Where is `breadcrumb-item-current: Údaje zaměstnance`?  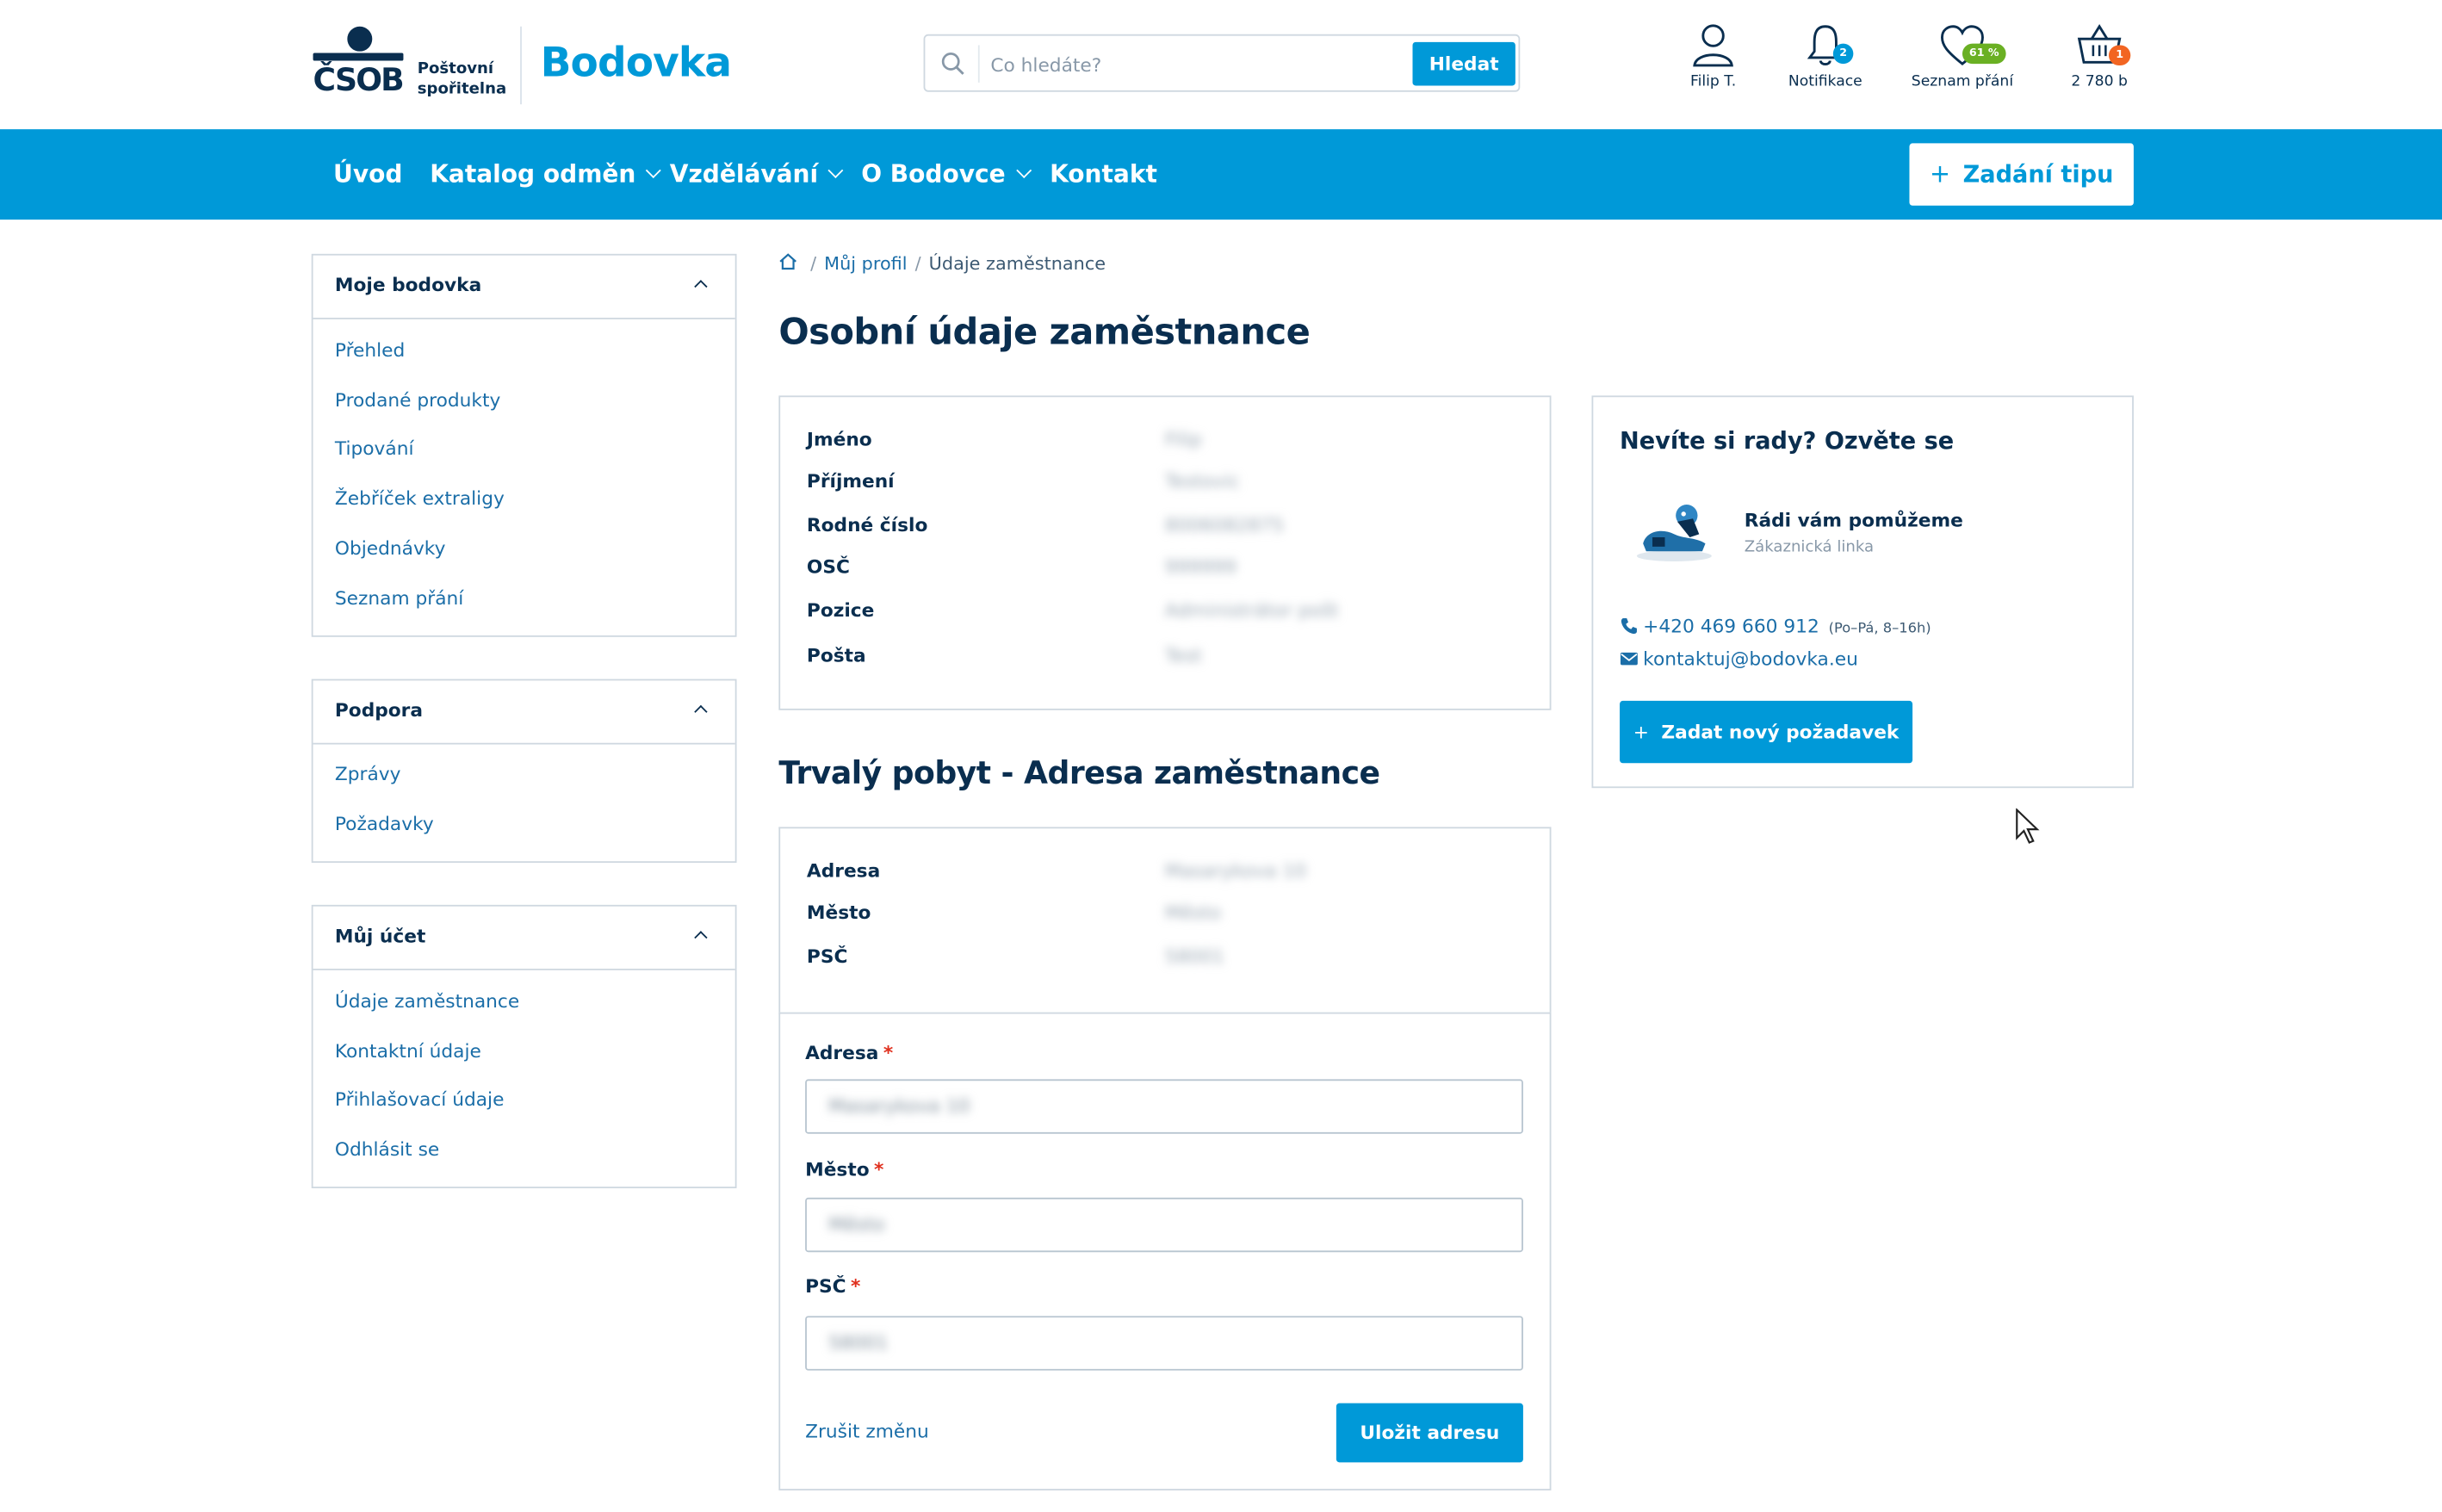 breadcrumb-item-current: Údaje zaměstnance is located at coordinates (1017, 263).